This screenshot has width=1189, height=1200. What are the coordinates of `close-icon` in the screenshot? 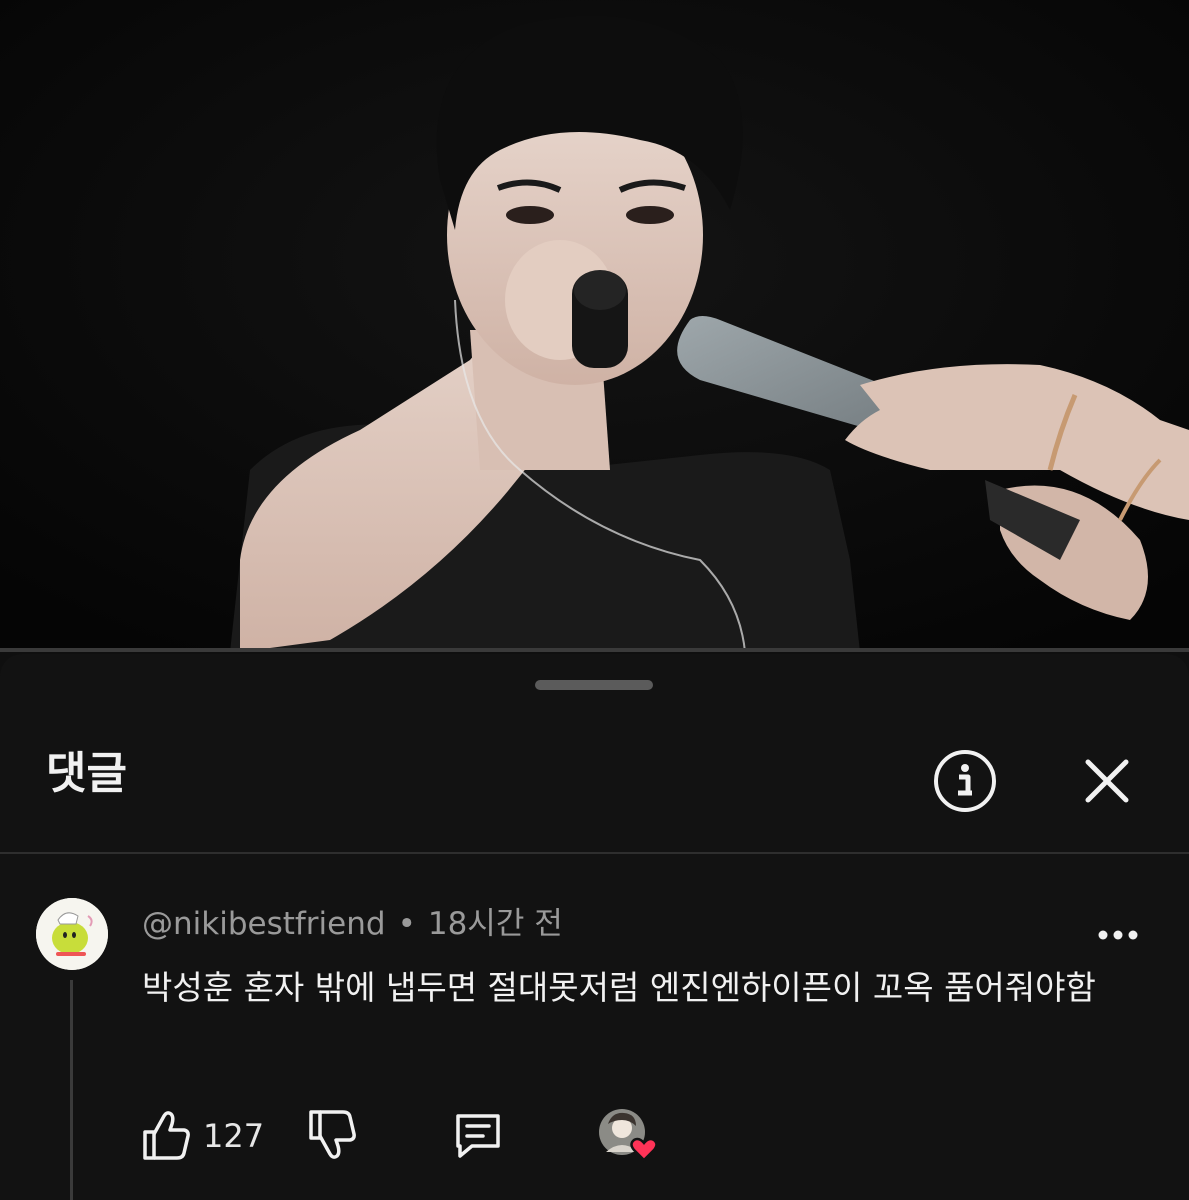 It's located at (1107, 781).